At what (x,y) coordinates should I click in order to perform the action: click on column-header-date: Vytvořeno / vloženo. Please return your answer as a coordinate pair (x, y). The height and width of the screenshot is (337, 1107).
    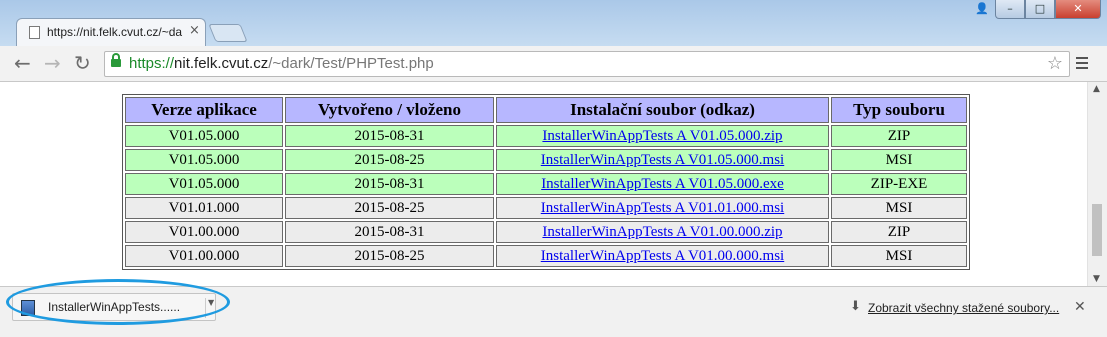
    Looking at the image, I should click on (389, 110).